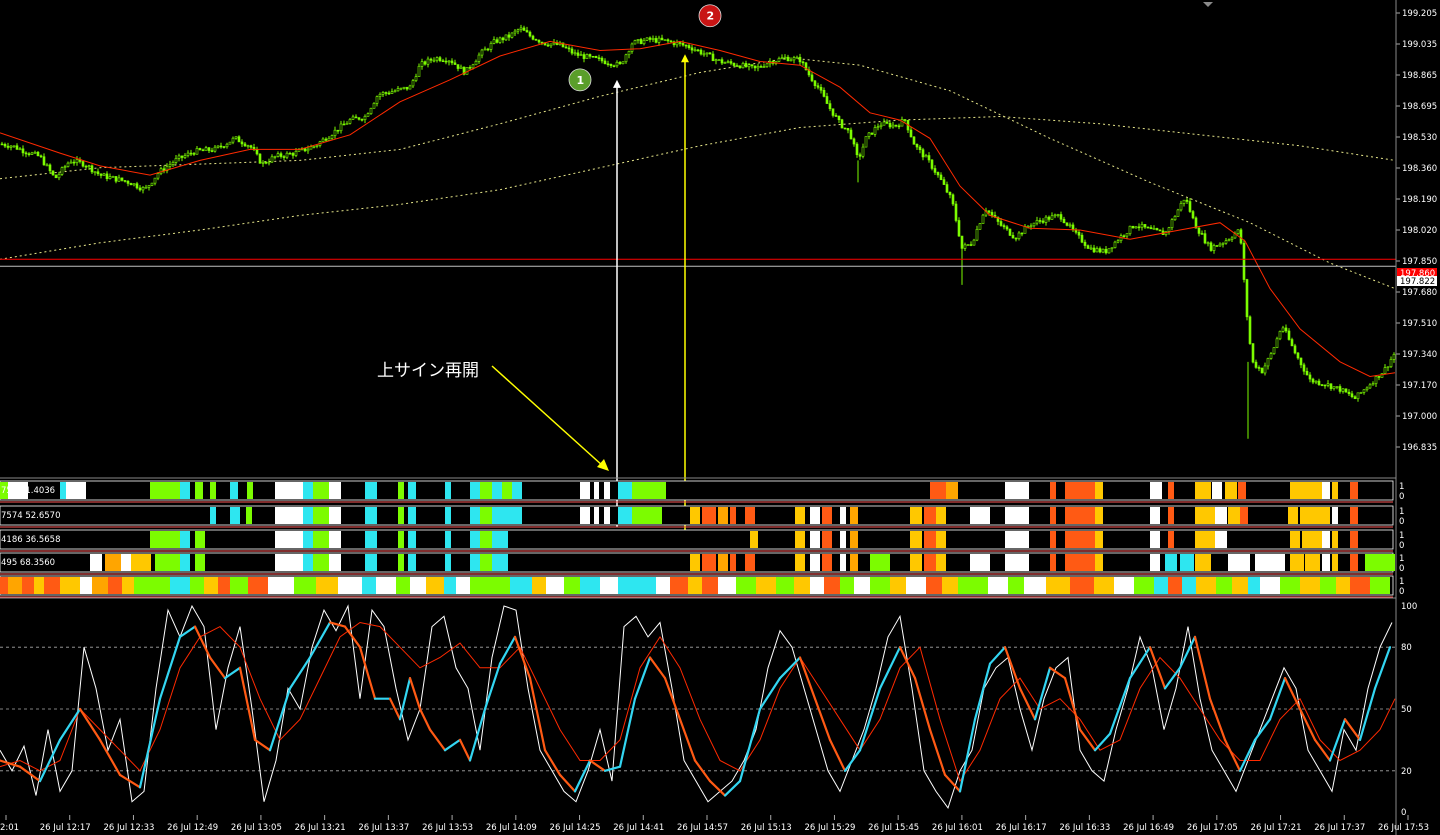  Describe the element at coordinates (30, 516) in the screenshot. I see `strip-row-label: 7574 52.6570` at that location.